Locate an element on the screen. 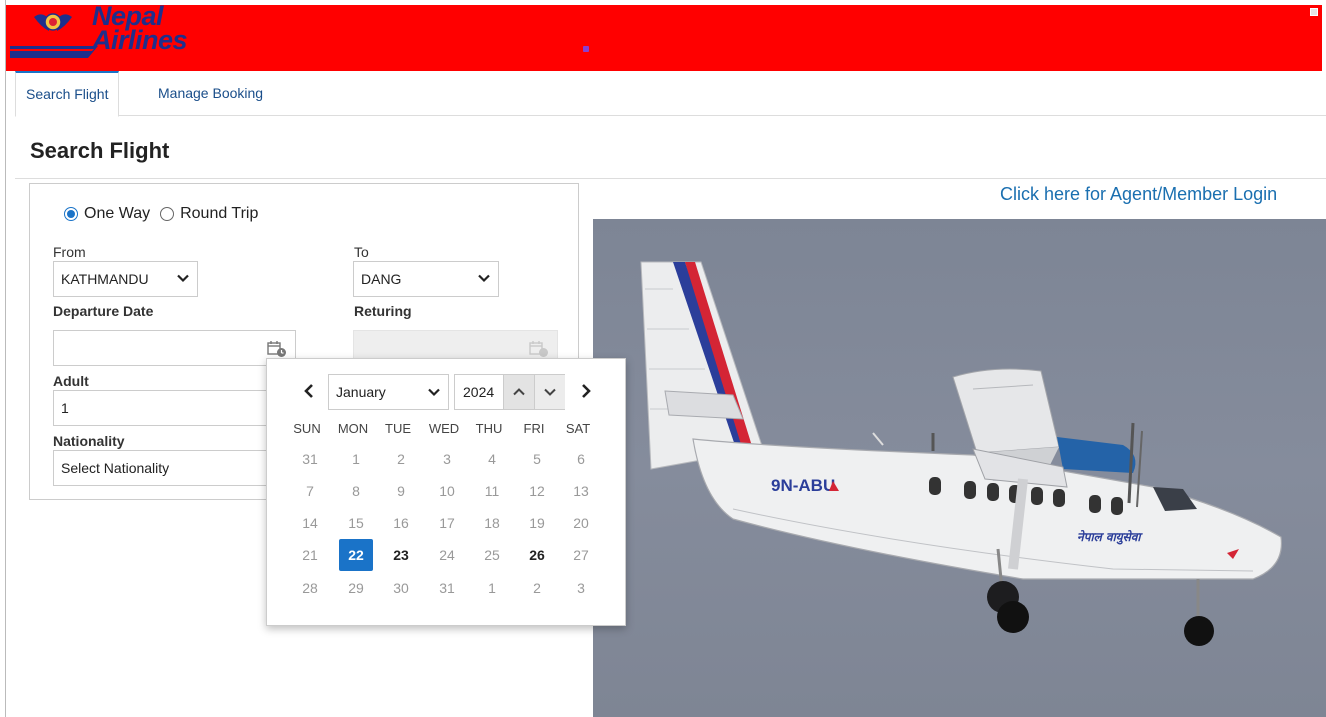 This screenshot has height=717, width=1326. calendar-day: 15 is located at coordinates (356, 523).